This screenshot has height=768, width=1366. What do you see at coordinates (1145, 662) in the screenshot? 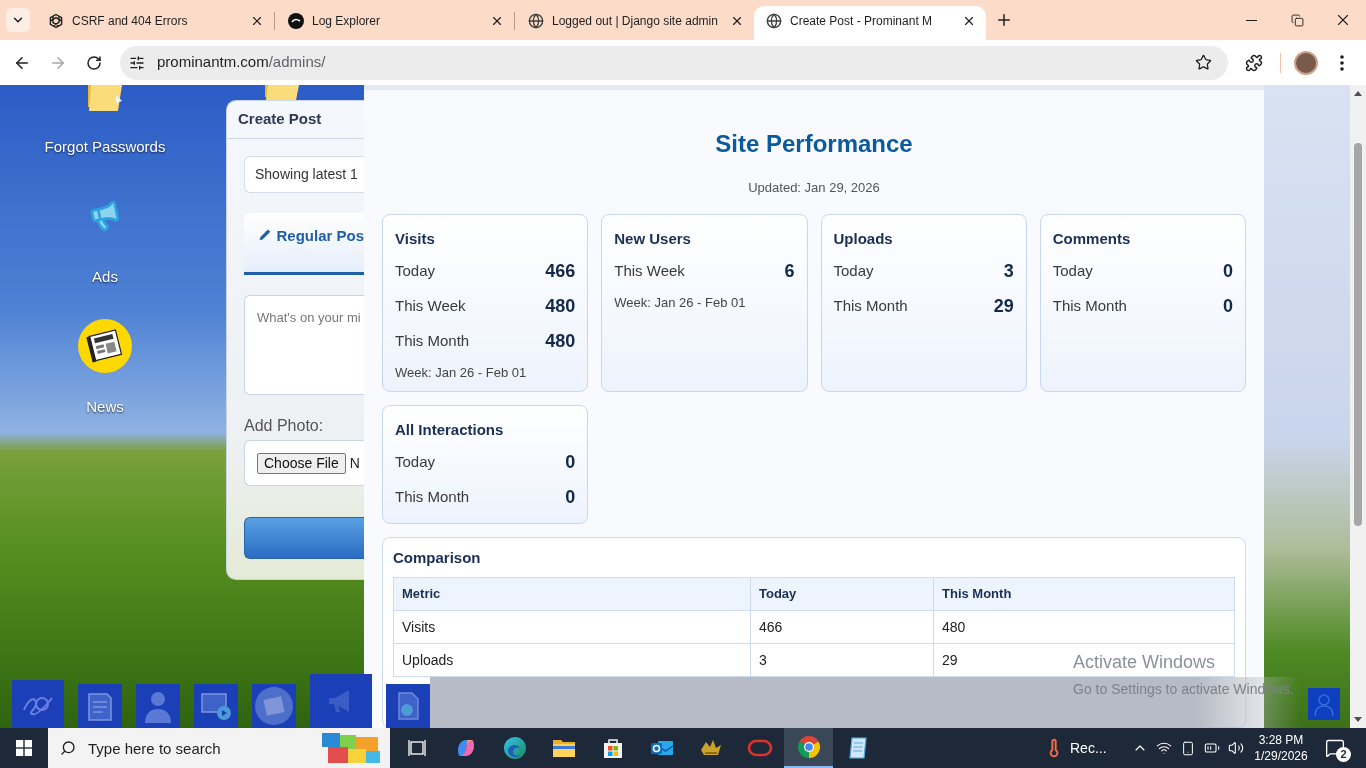
I see `activation-title: Activate Windows` at bounding box center [1145, 662].